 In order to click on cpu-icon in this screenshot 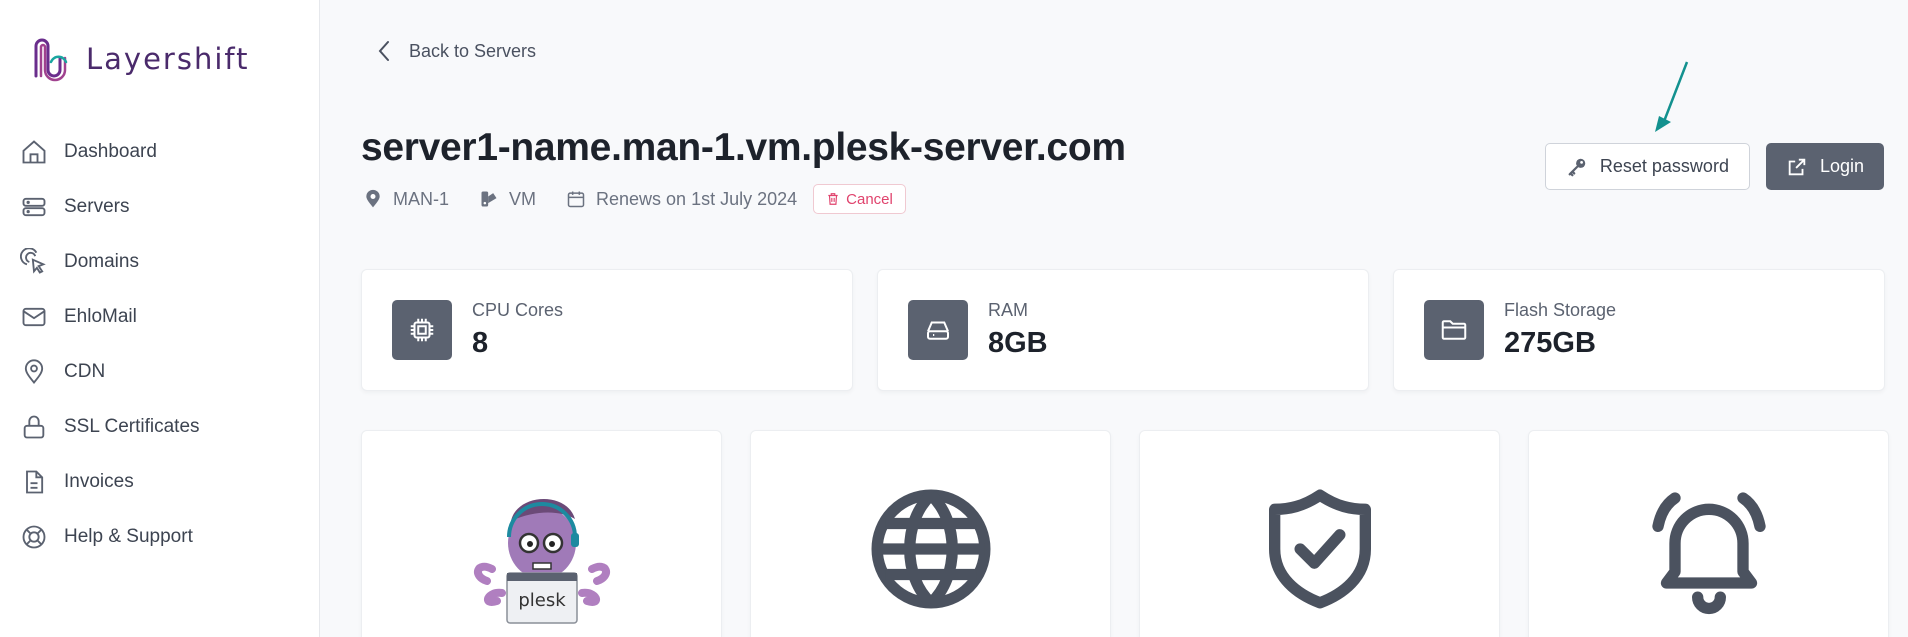, I will do `click(422, 330)`.